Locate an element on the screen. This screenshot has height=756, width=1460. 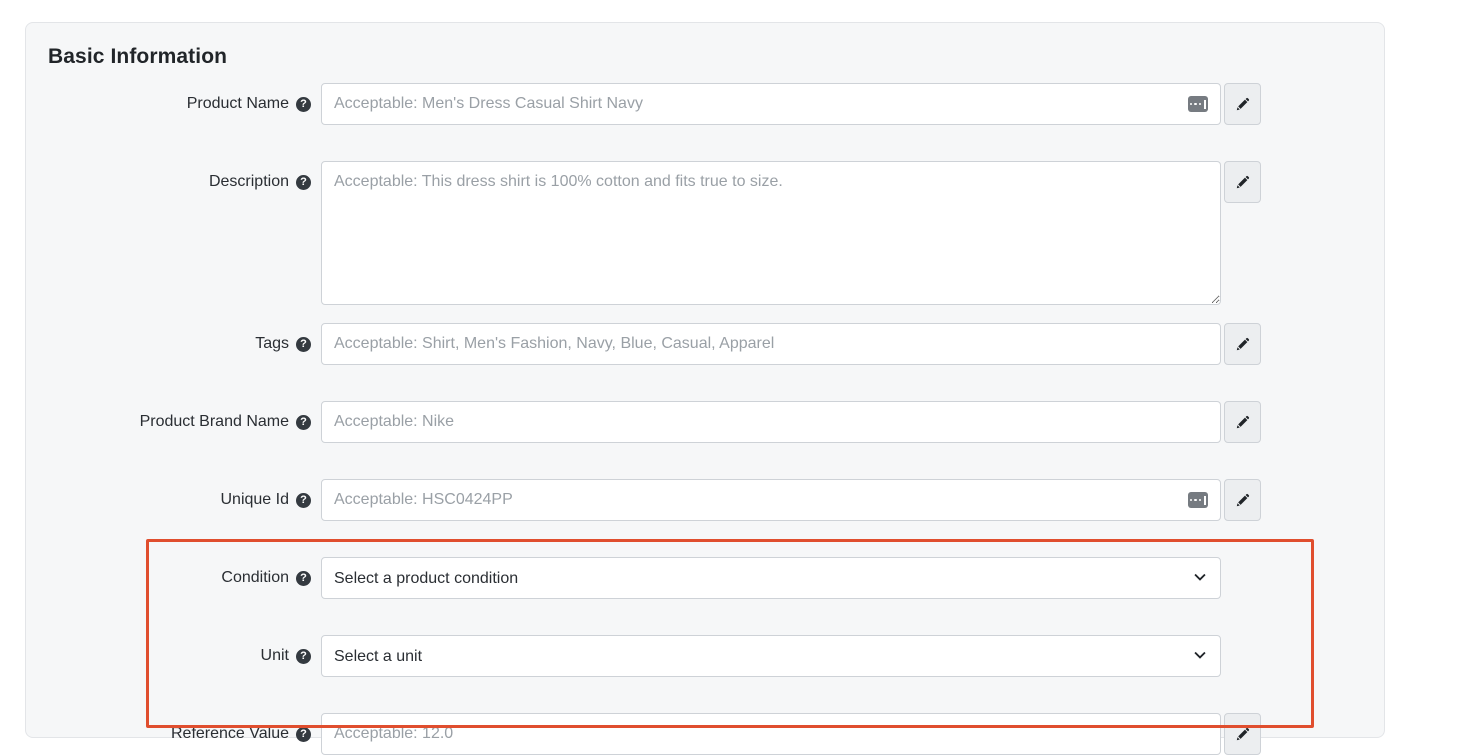
input-unique-id is located at coordinates (771, 500).